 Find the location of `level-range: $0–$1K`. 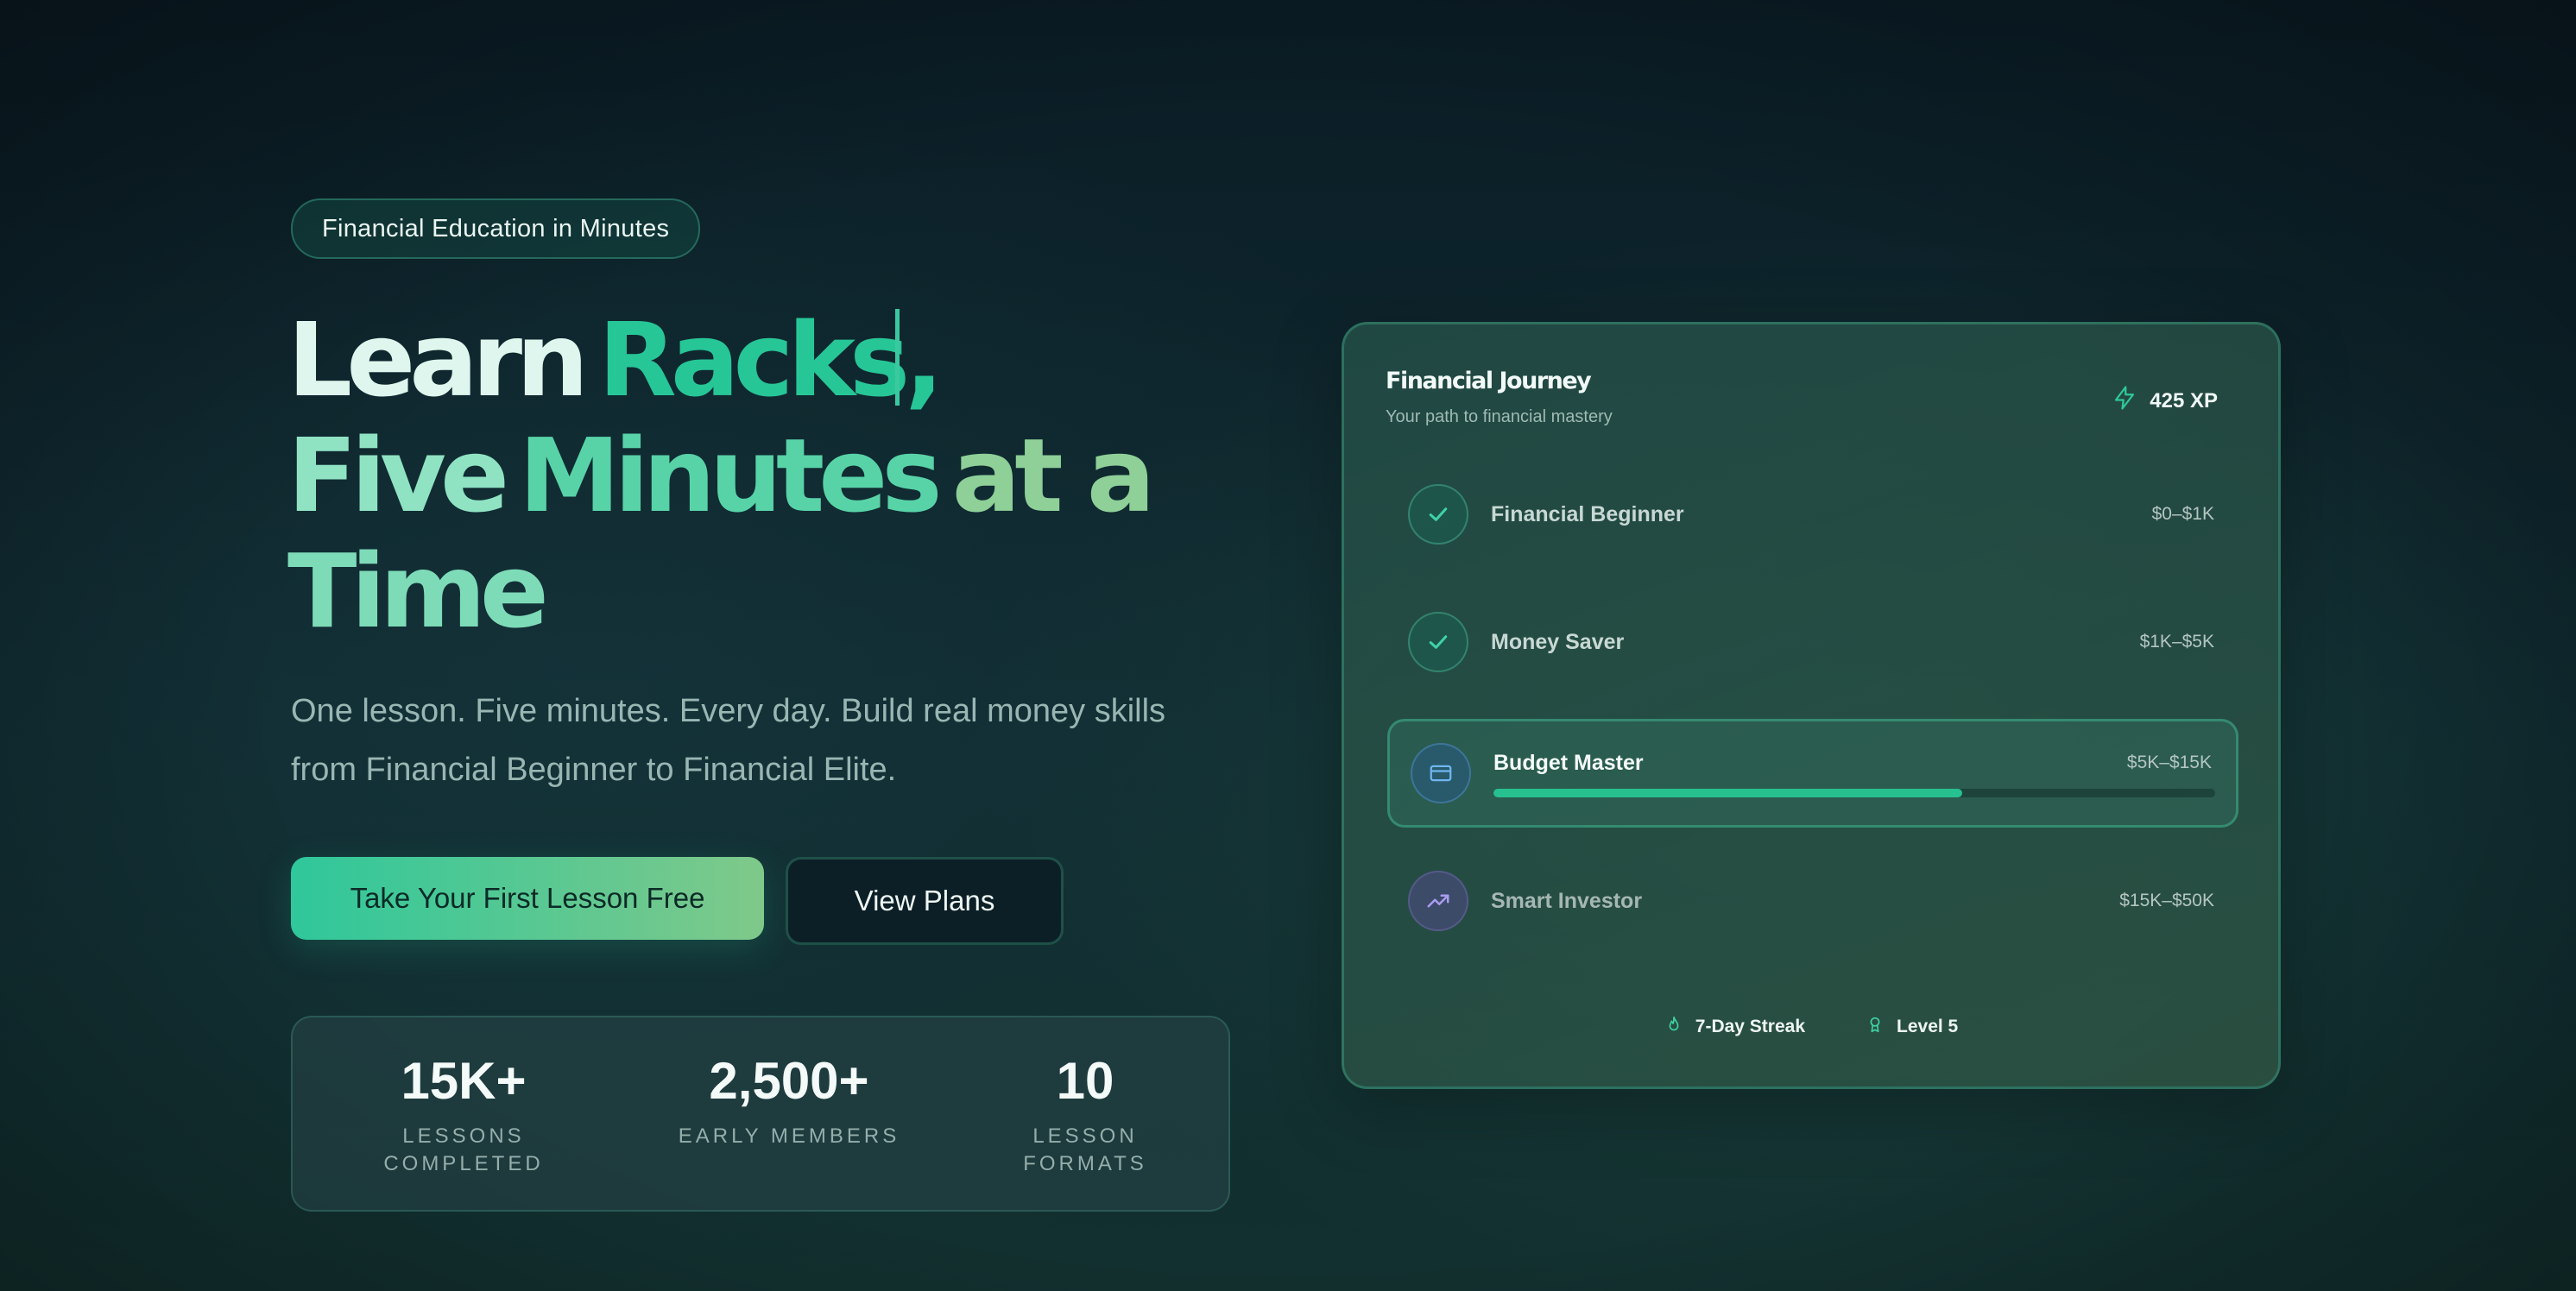

level-range: $0–$1K is located at coordinates (2182, 514).